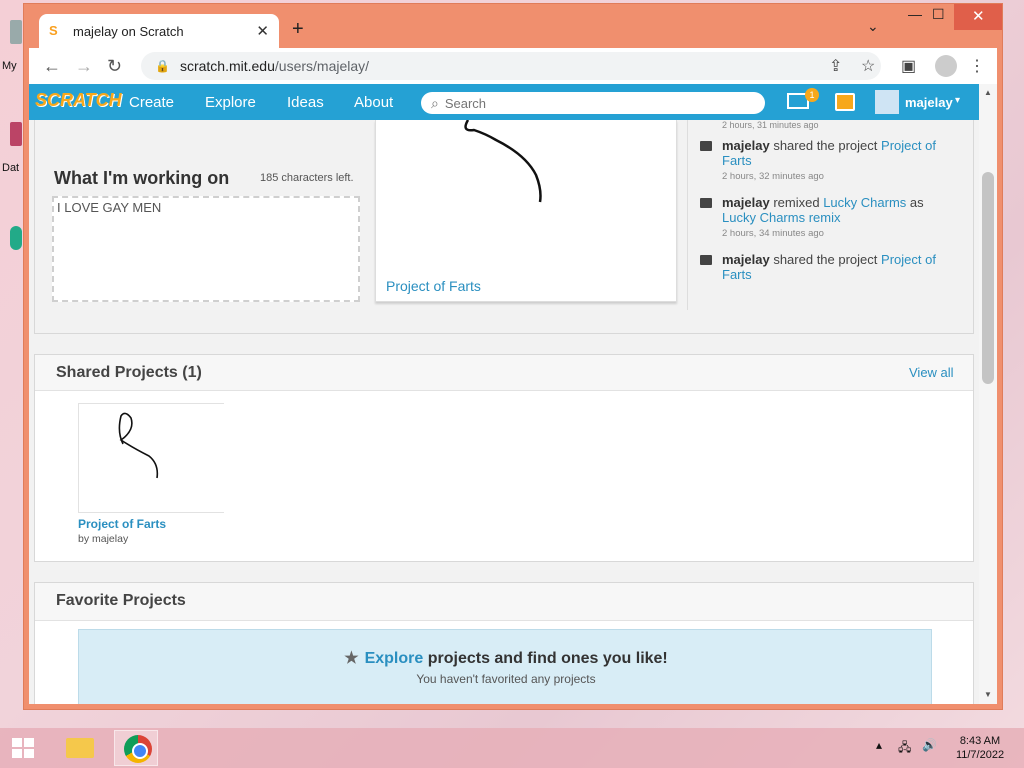  What do you see at coordinates (988, 694) in the screenshot?
I see `scroll-down-icon: ▼` at bounding box center [988, 694].